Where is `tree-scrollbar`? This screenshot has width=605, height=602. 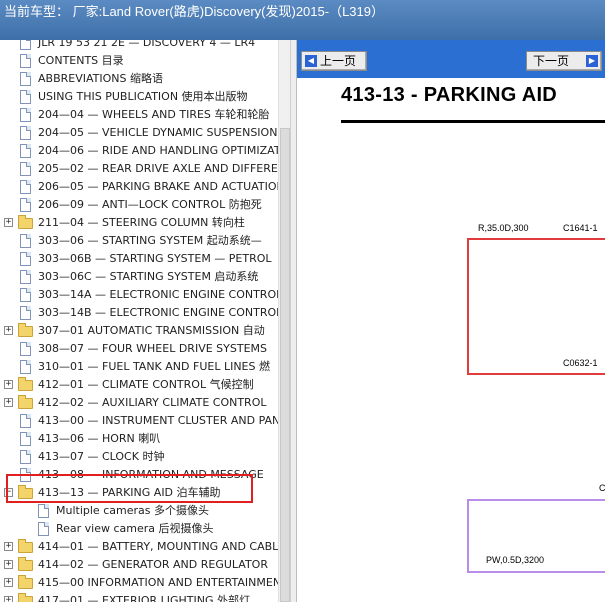 tree-scrollbar is located at coordinates (284, 321).